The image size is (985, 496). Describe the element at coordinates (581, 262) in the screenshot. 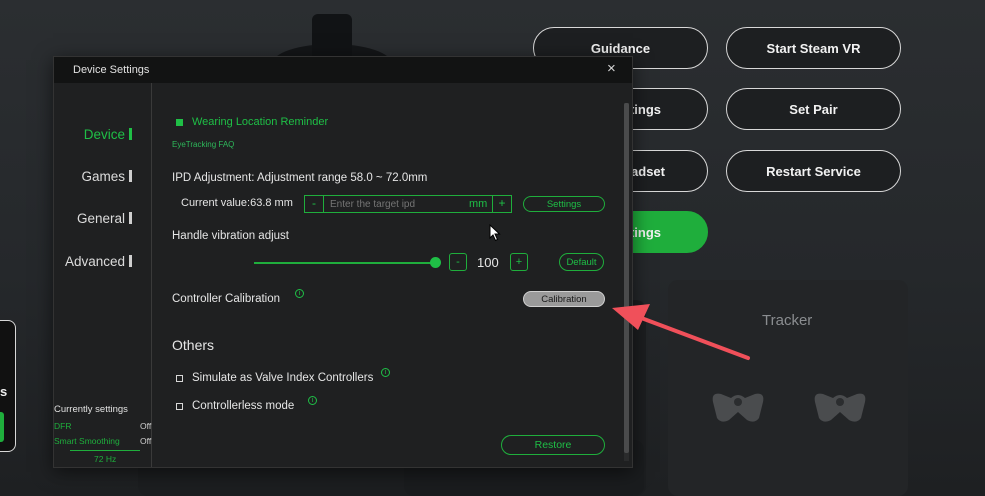

I see `vibration-default-button: Default` at that location.